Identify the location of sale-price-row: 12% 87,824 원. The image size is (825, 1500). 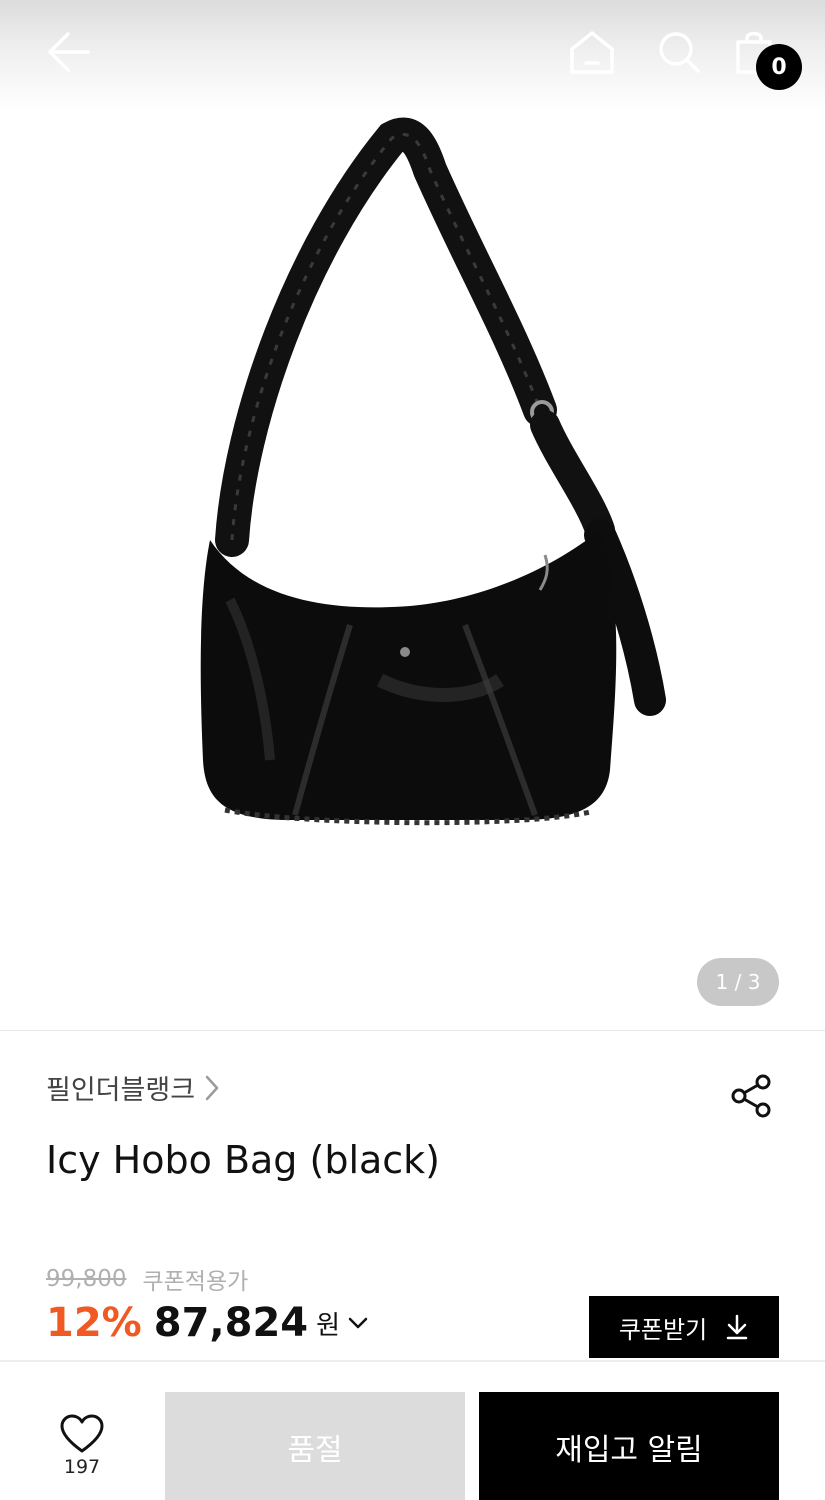
(207, 1323).